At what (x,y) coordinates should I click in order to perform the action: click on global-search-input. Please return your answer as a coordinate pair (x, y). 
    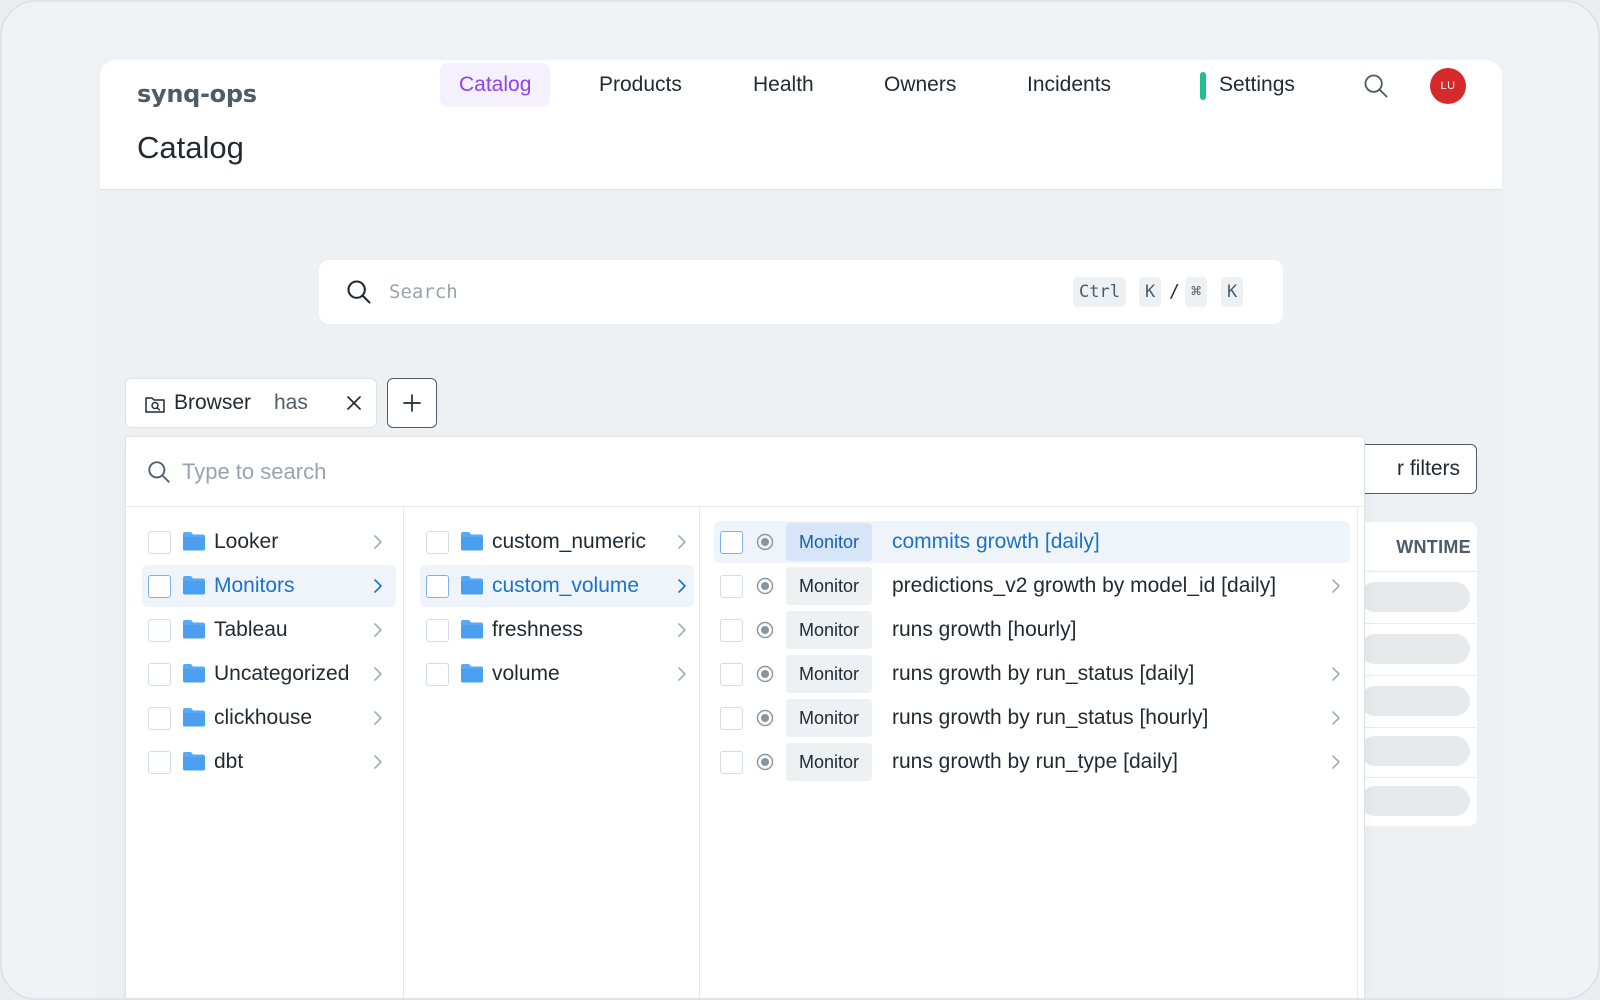
    Looking at the image, I should click on (689, 292).